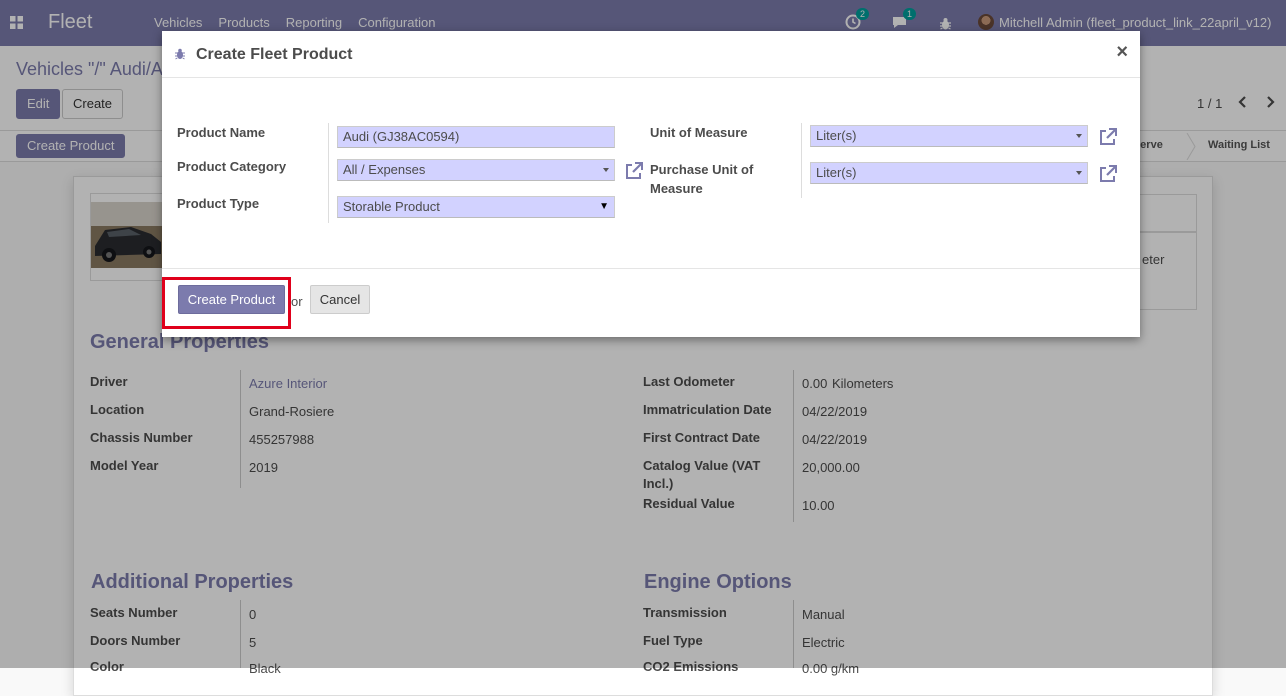 The height and width of the screenshot is (696, 1286). Describe the element at coordinates (651, 54) in the screenshot. I see `modal-header: Create Fleet Product ×` at that location.